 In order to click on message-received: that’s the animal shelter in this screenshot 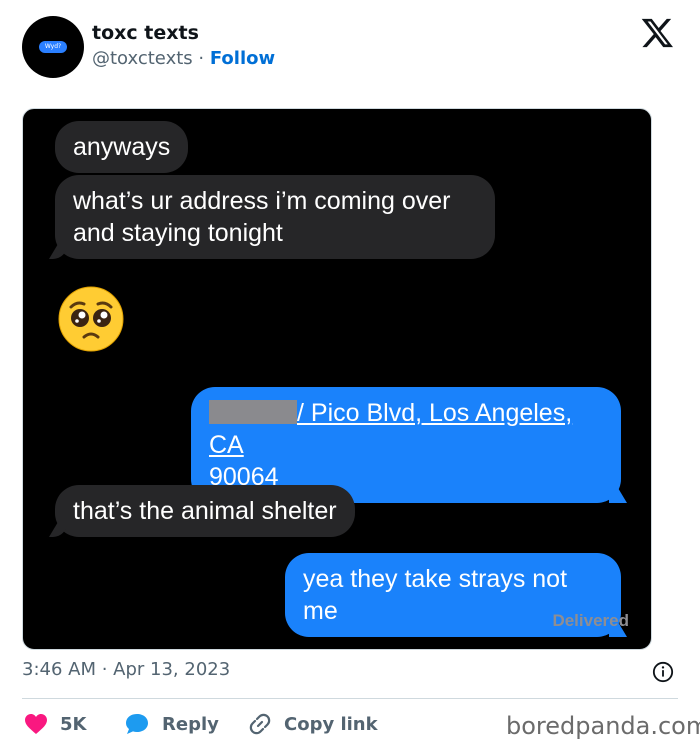, I will do `click(205, 511)`.